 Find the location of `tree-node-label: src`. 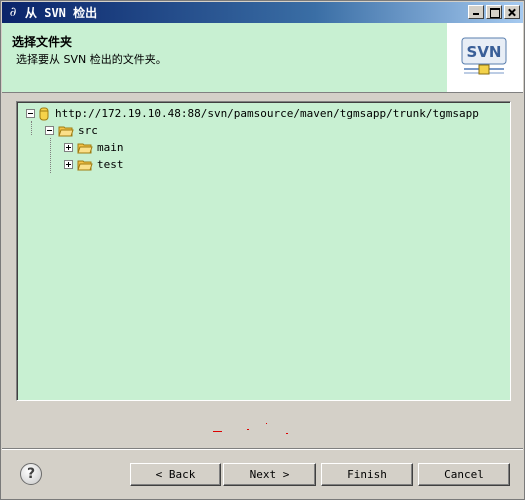

tree-node-label: src is located at coordinates (88, 130).